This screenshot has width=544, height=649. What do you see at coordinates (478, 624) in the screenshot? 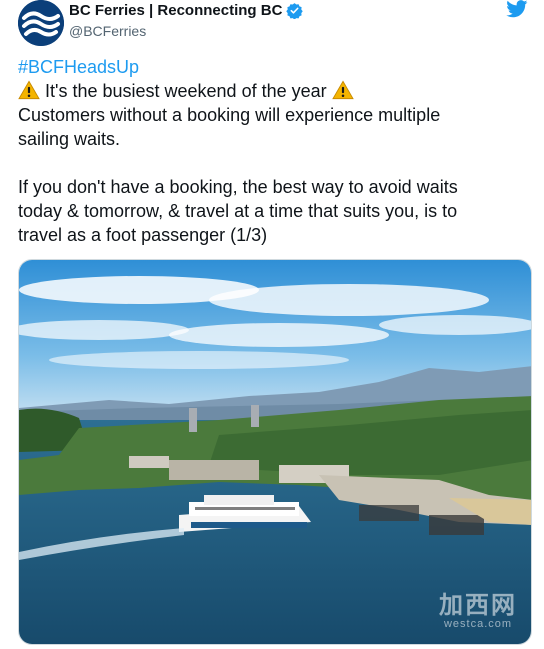
I see `watermark-url: westca.com` at bounding box center [478, 624].